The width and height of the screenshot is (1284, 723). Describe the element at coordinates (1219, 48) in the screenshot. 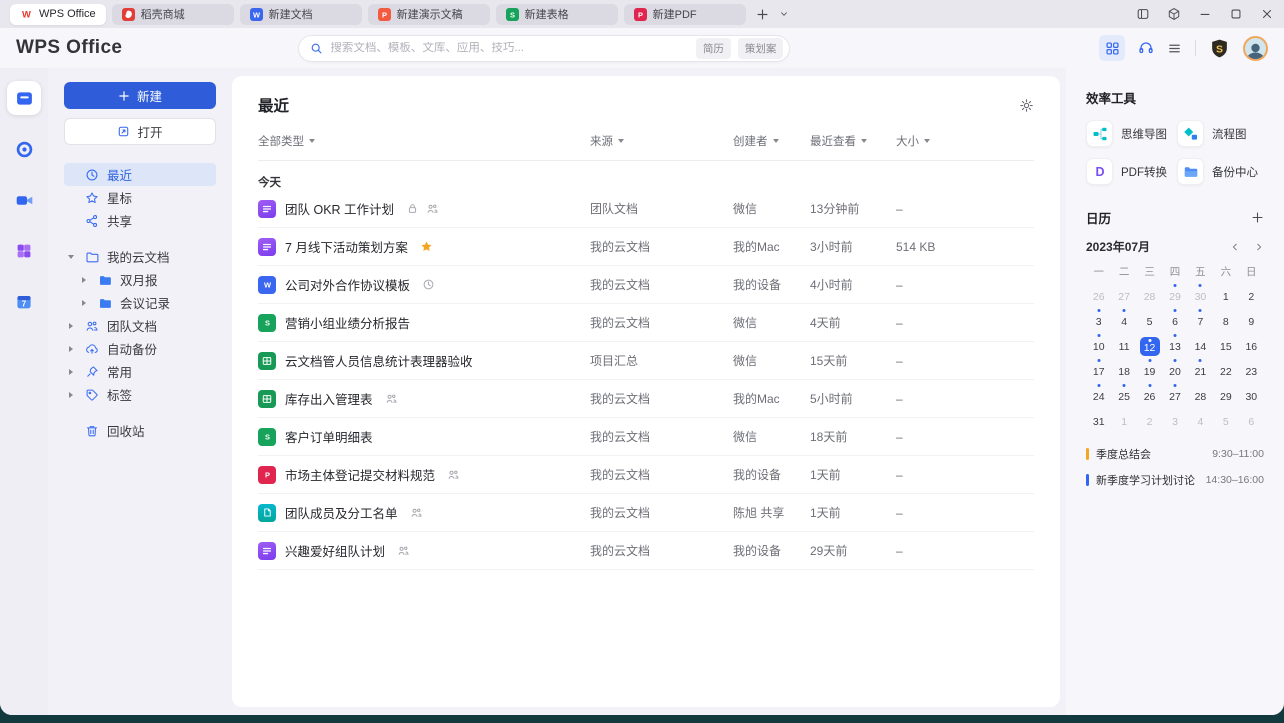

I see `svip-badge-icon: S` at that location.